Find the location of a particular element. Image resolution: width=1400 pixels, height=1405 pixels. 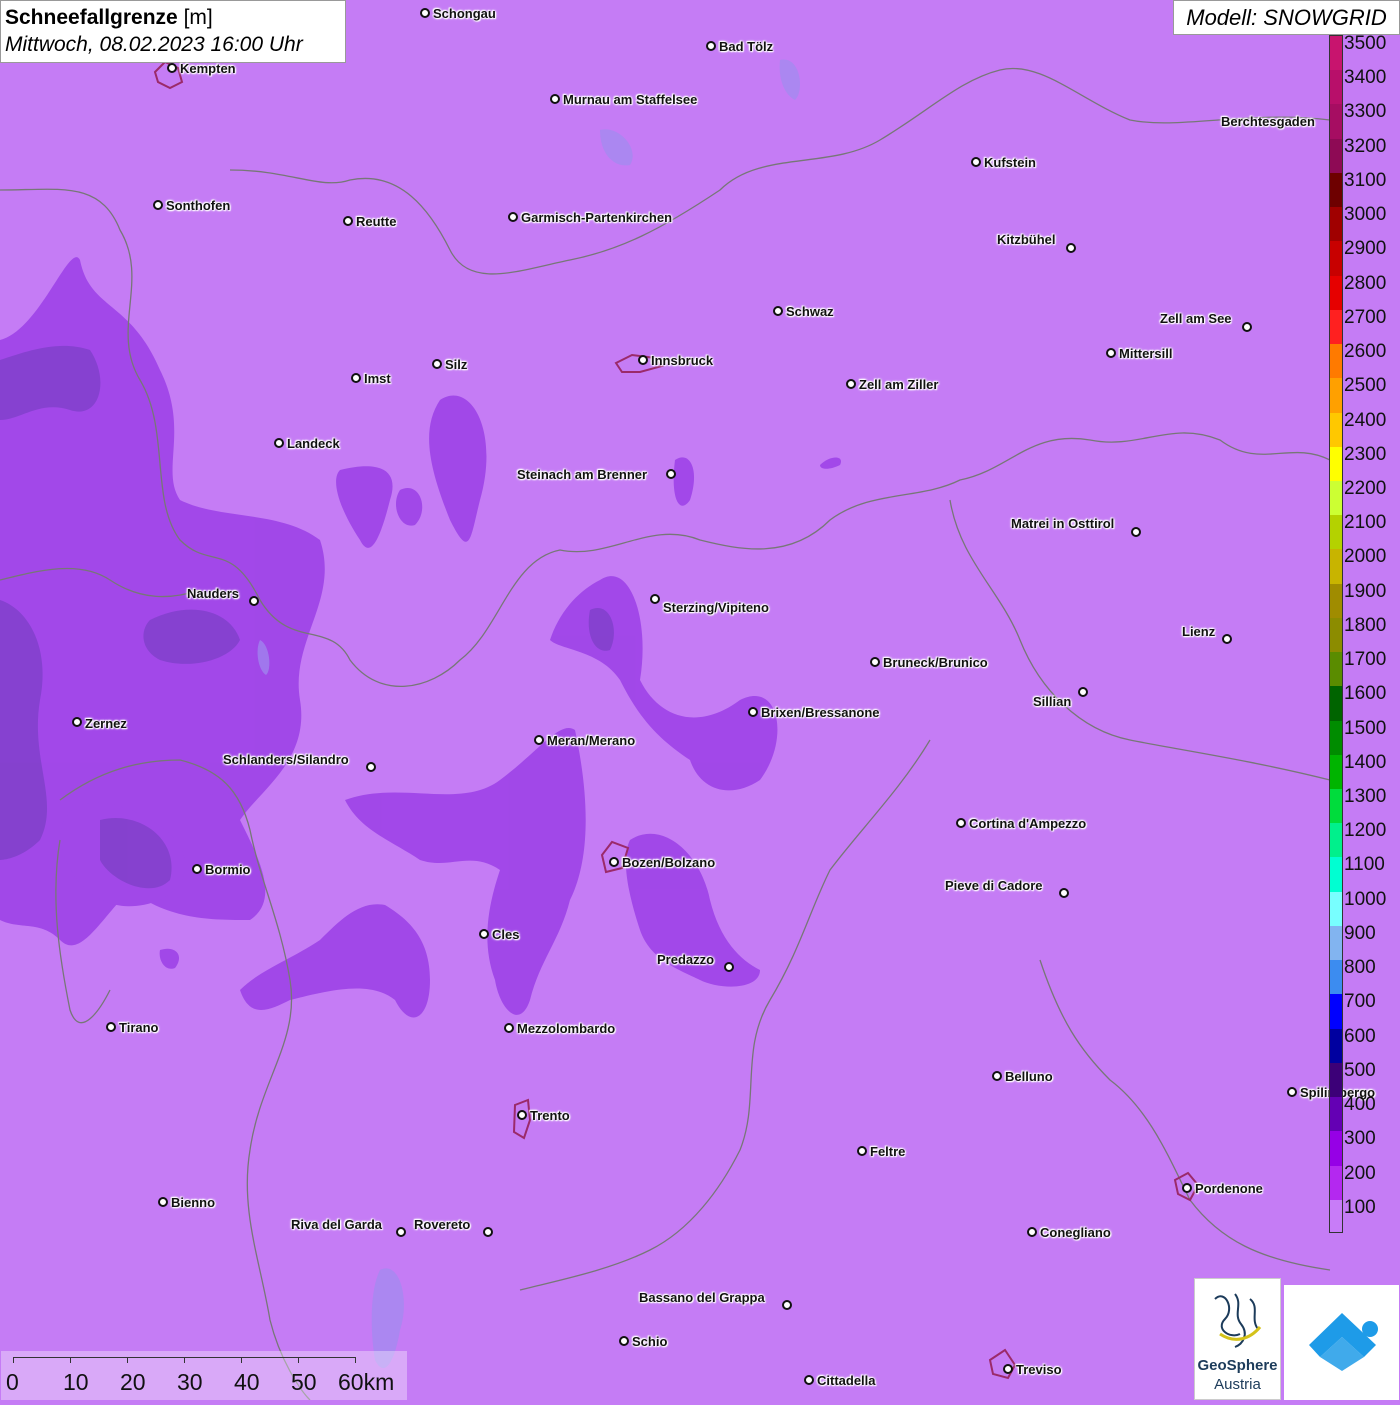

legend-label-200: 200 is located at coordinates (1360, 1173).